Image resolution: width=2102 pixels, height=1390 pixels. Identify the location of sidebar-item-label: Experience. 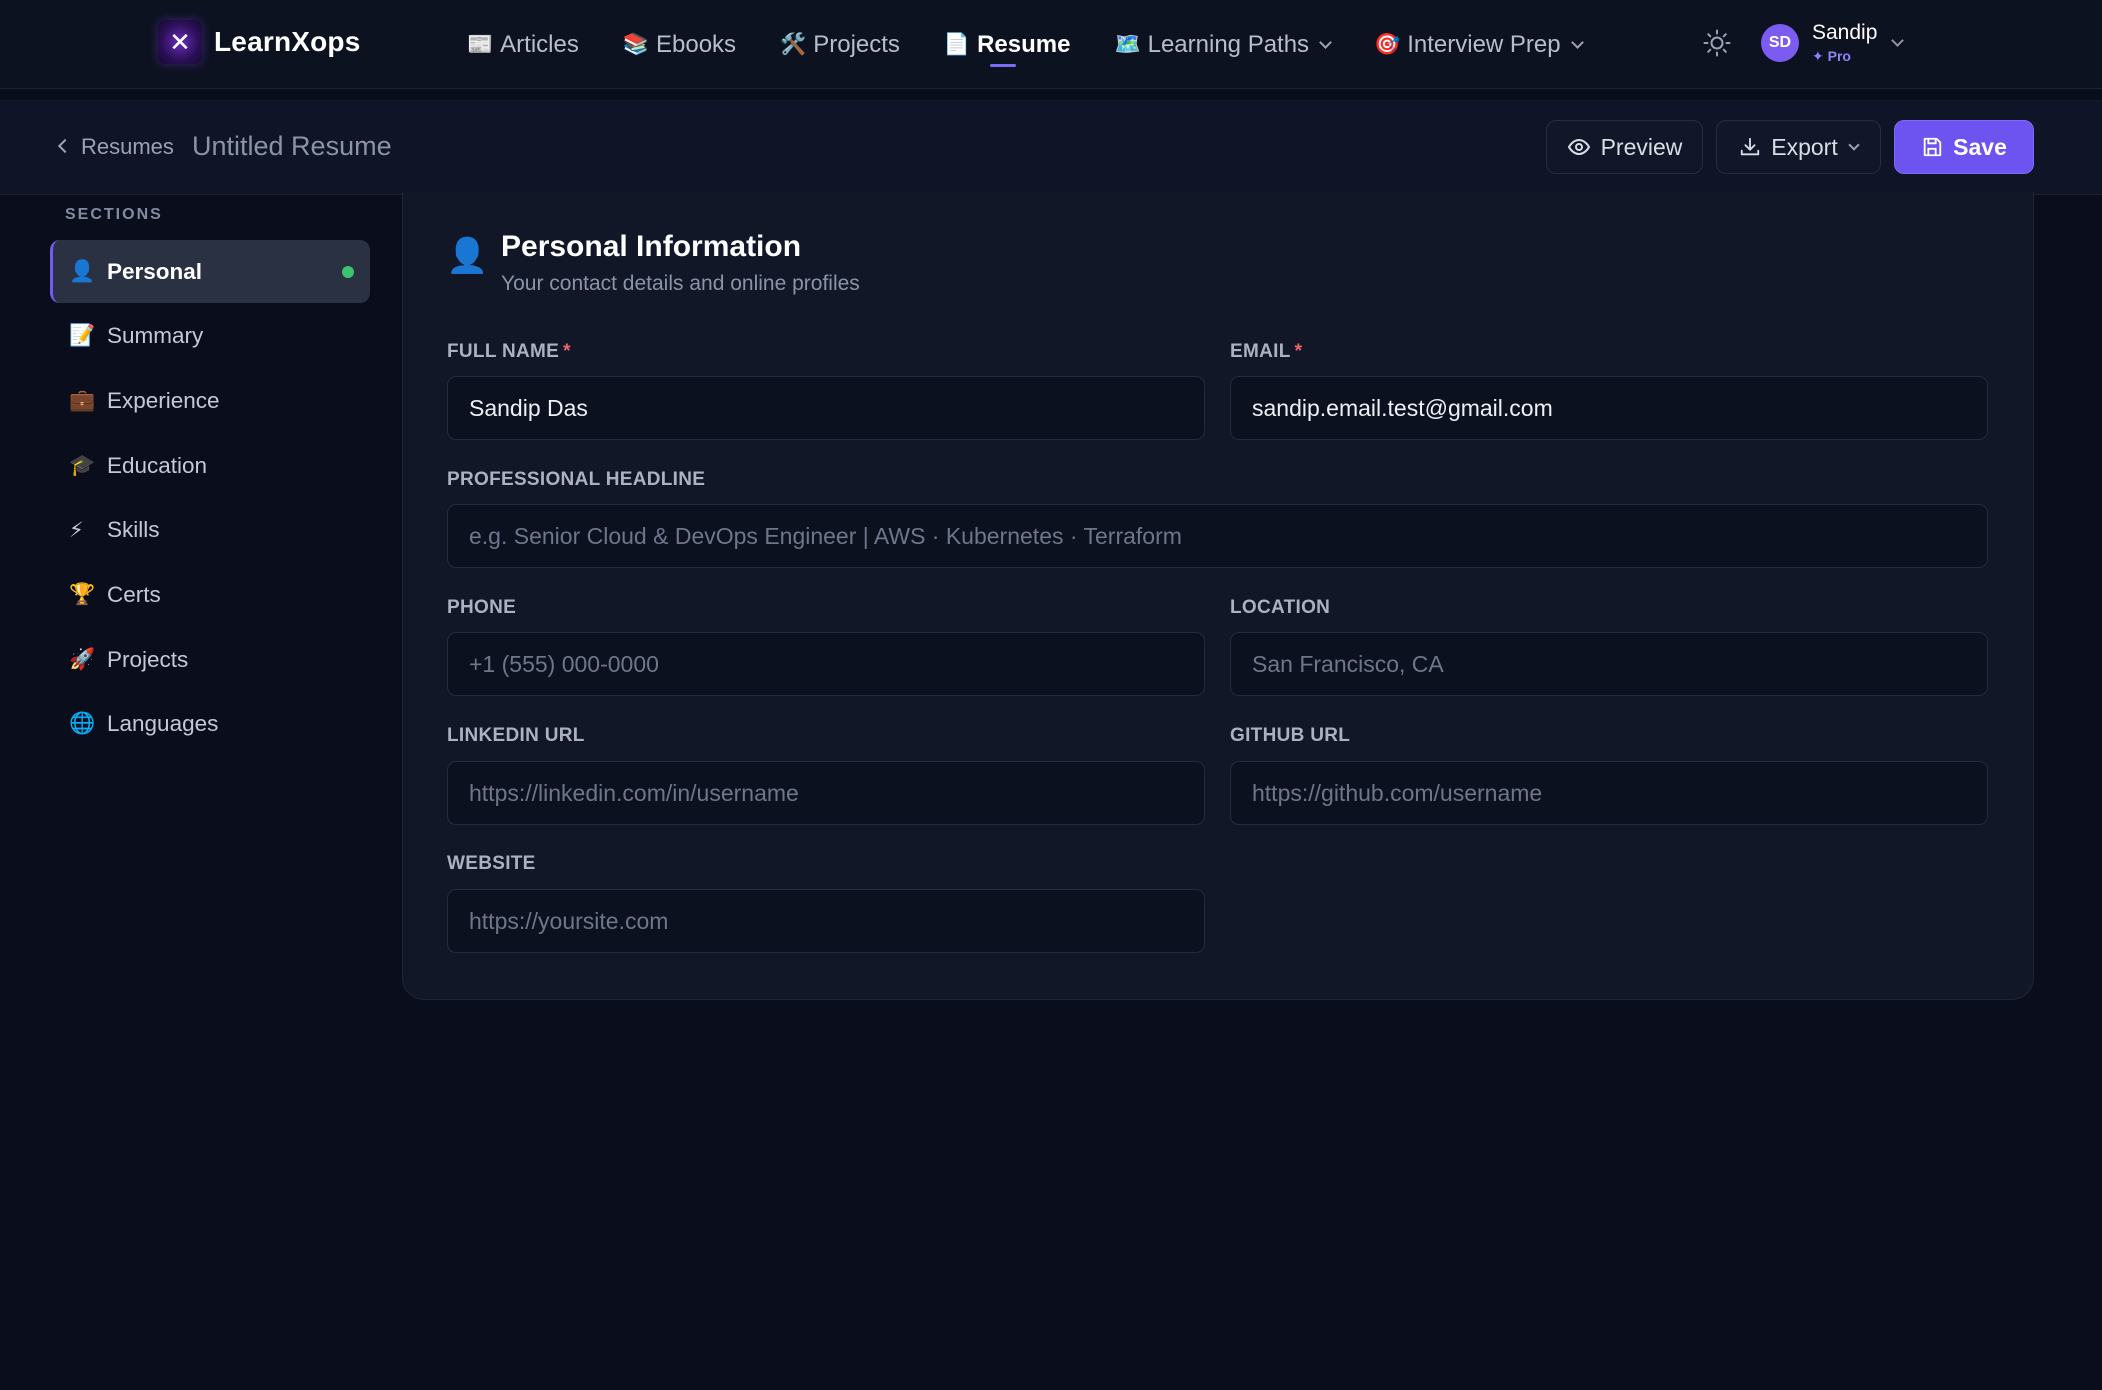
(163, 400).